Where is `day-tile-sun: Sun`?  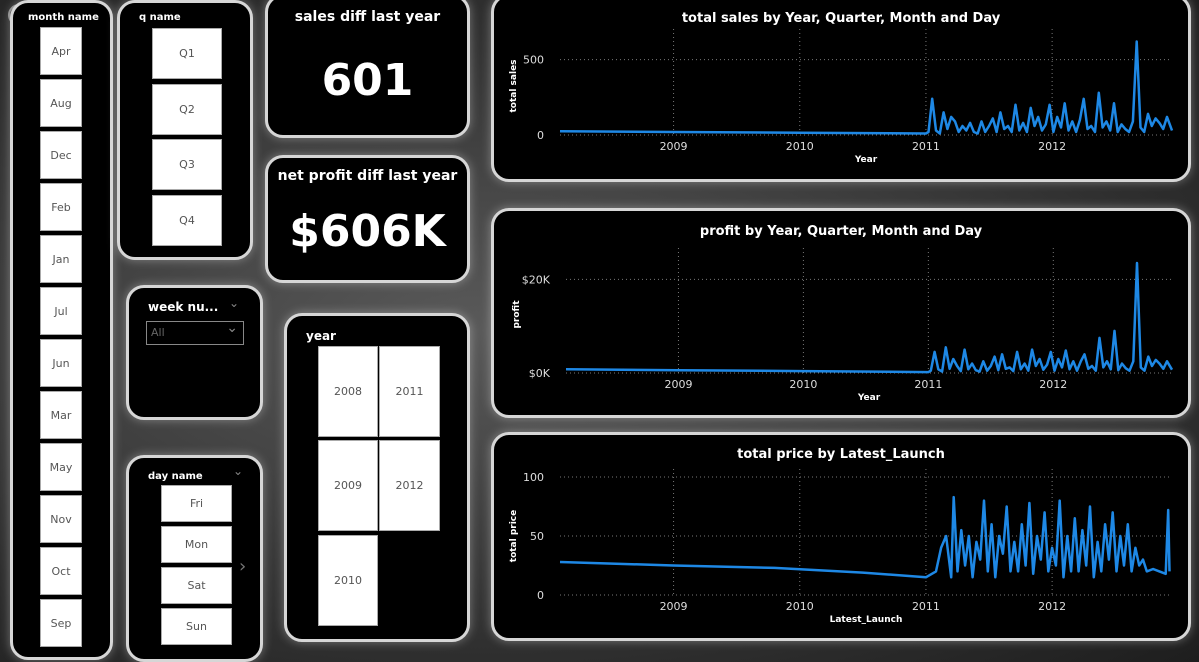
day-tile-sun: Sun is located at coordinates (196, 626).